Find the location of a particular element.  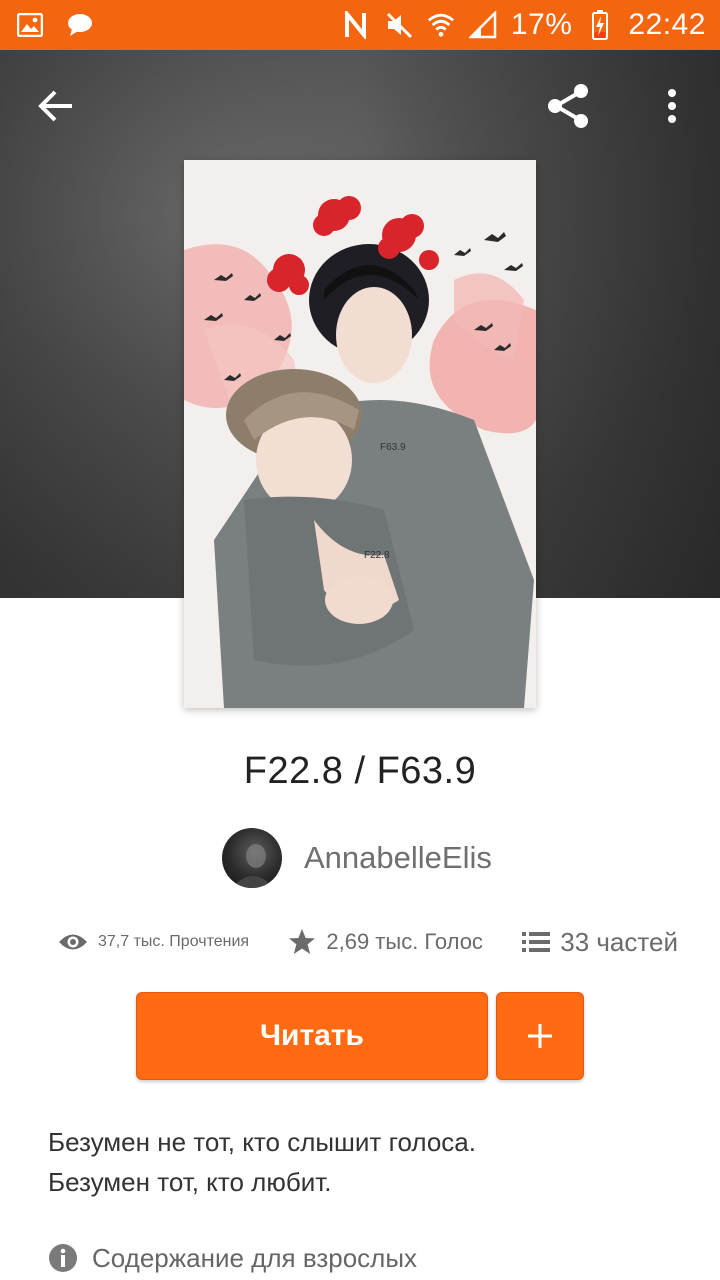

votes-stat: 2,69 тыс. Голос is located at coordinates (385, 942).